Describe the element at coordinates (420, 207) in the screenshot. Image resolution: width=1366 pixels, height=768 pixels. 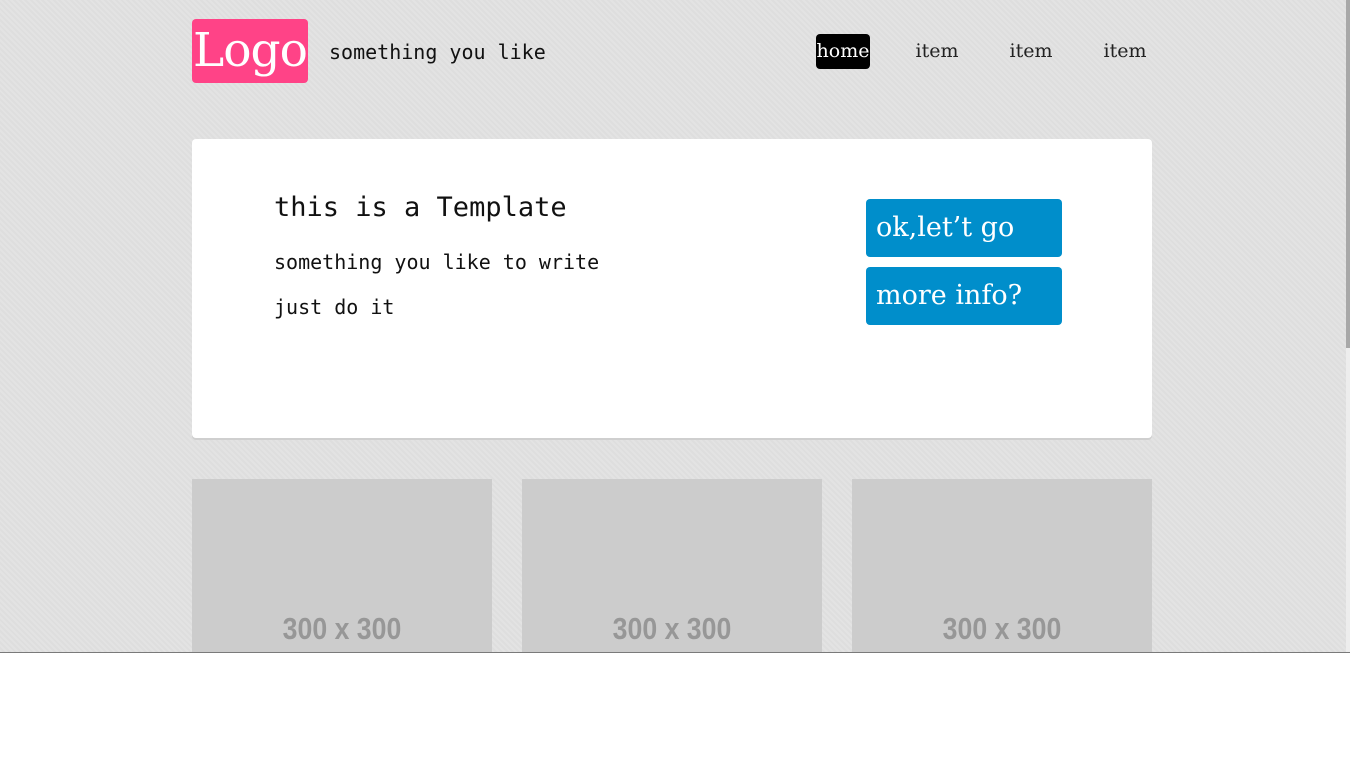
I see `hero-title: this is a Template` at that location.